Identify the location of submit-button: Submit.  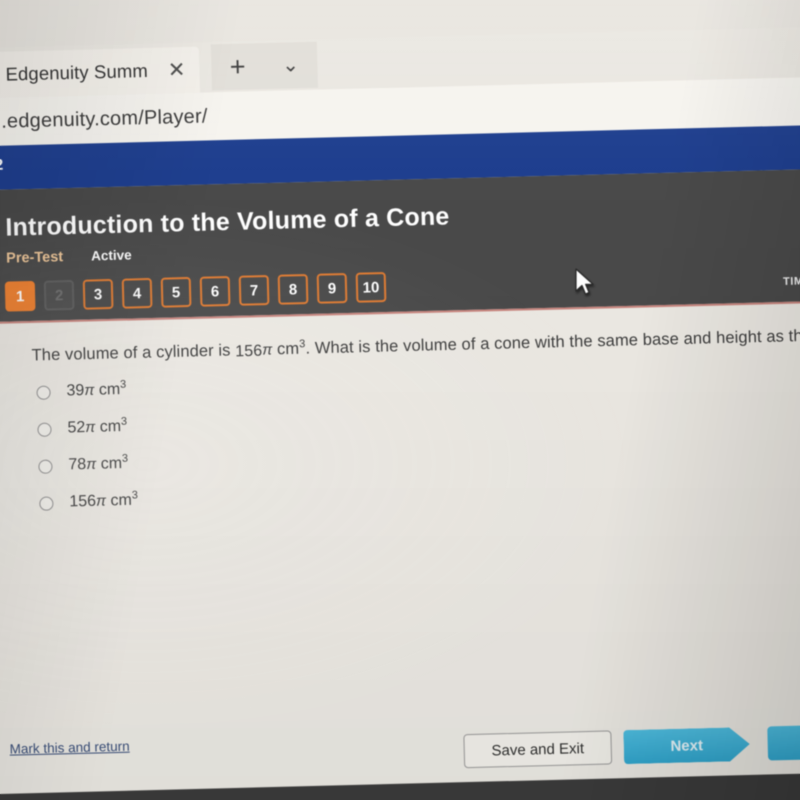
(783, 742).